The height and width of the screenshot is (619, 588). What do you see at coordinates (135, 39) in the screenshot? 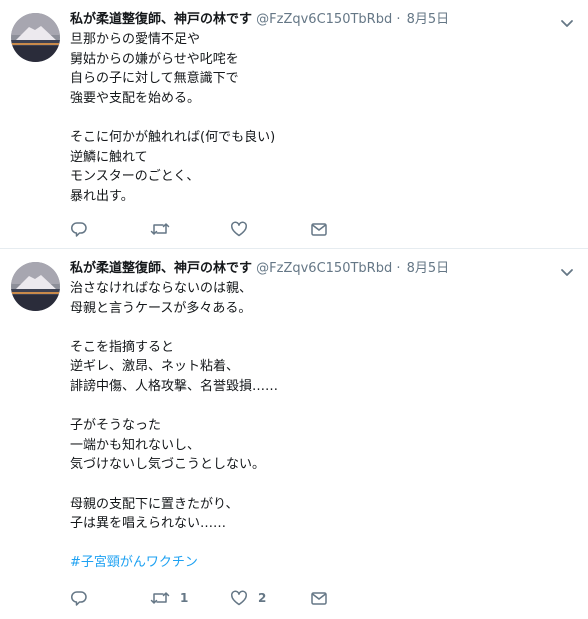
I see `tweet-text-line: 旦那からの愛情不足や` at bounding box center [135, 39].